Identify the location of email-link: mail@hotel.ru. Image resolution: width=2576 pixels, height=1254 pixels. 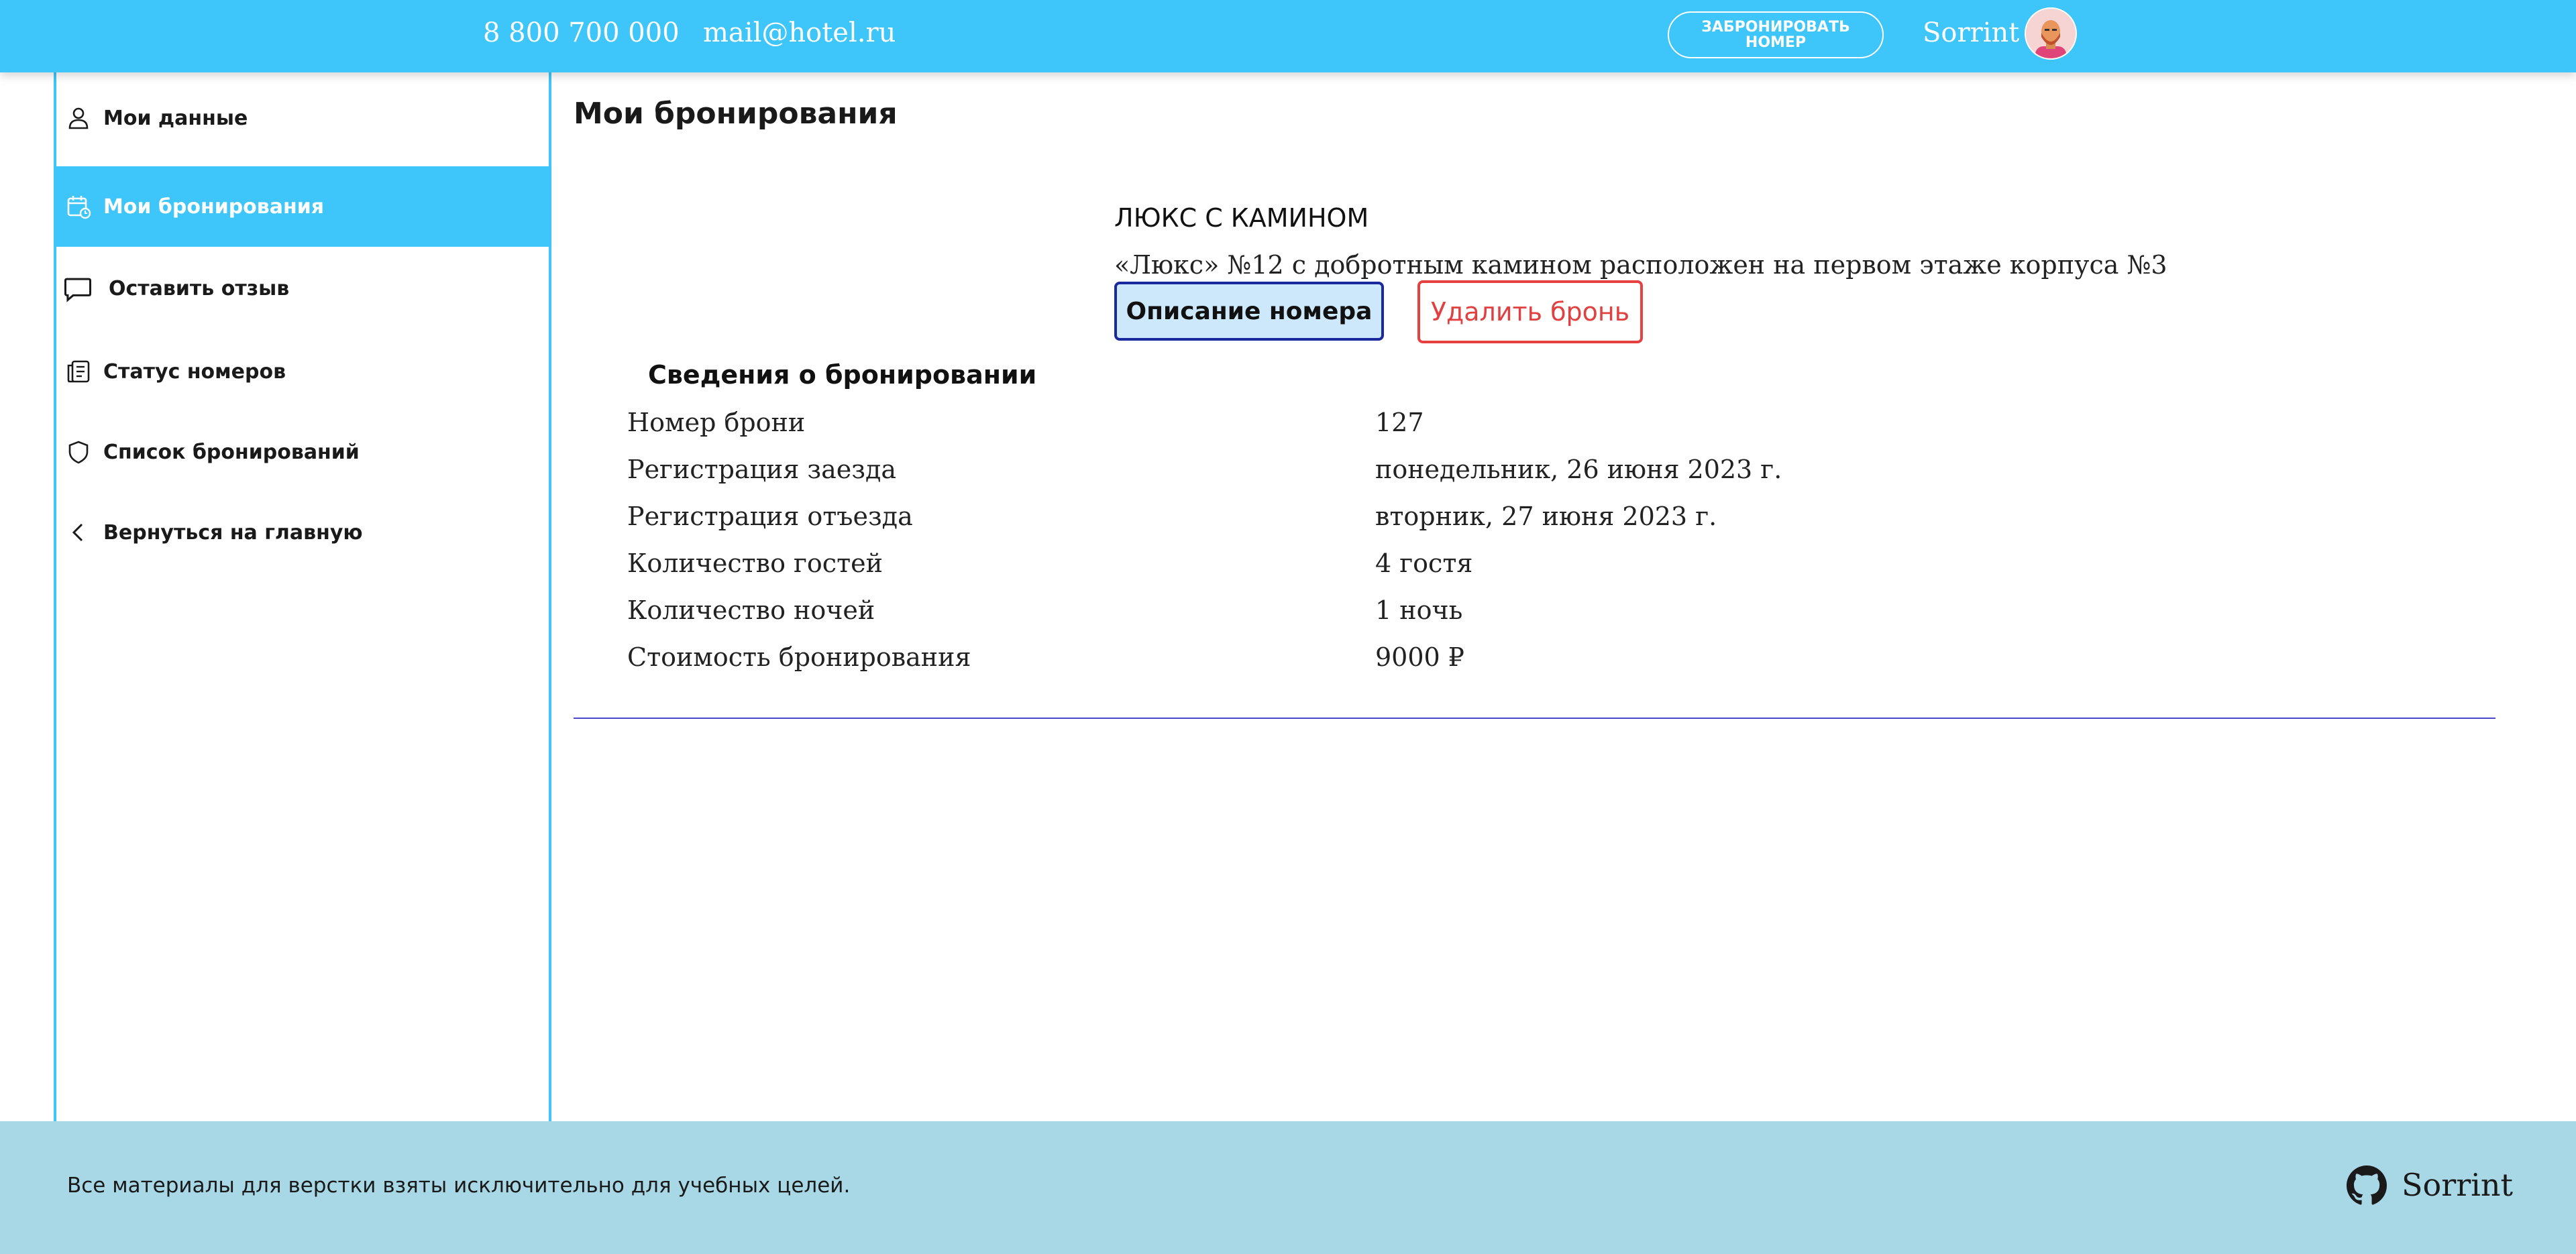
(799, 32).